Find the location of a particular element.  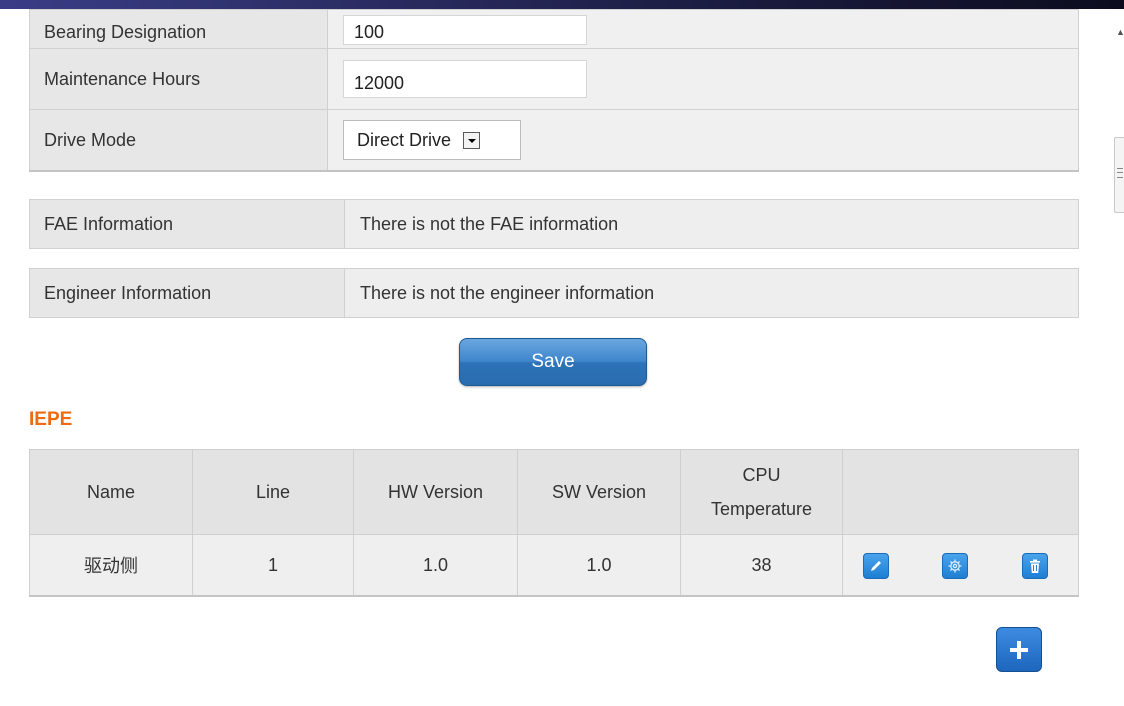

delete-button is located at coordinates (1035, 566).